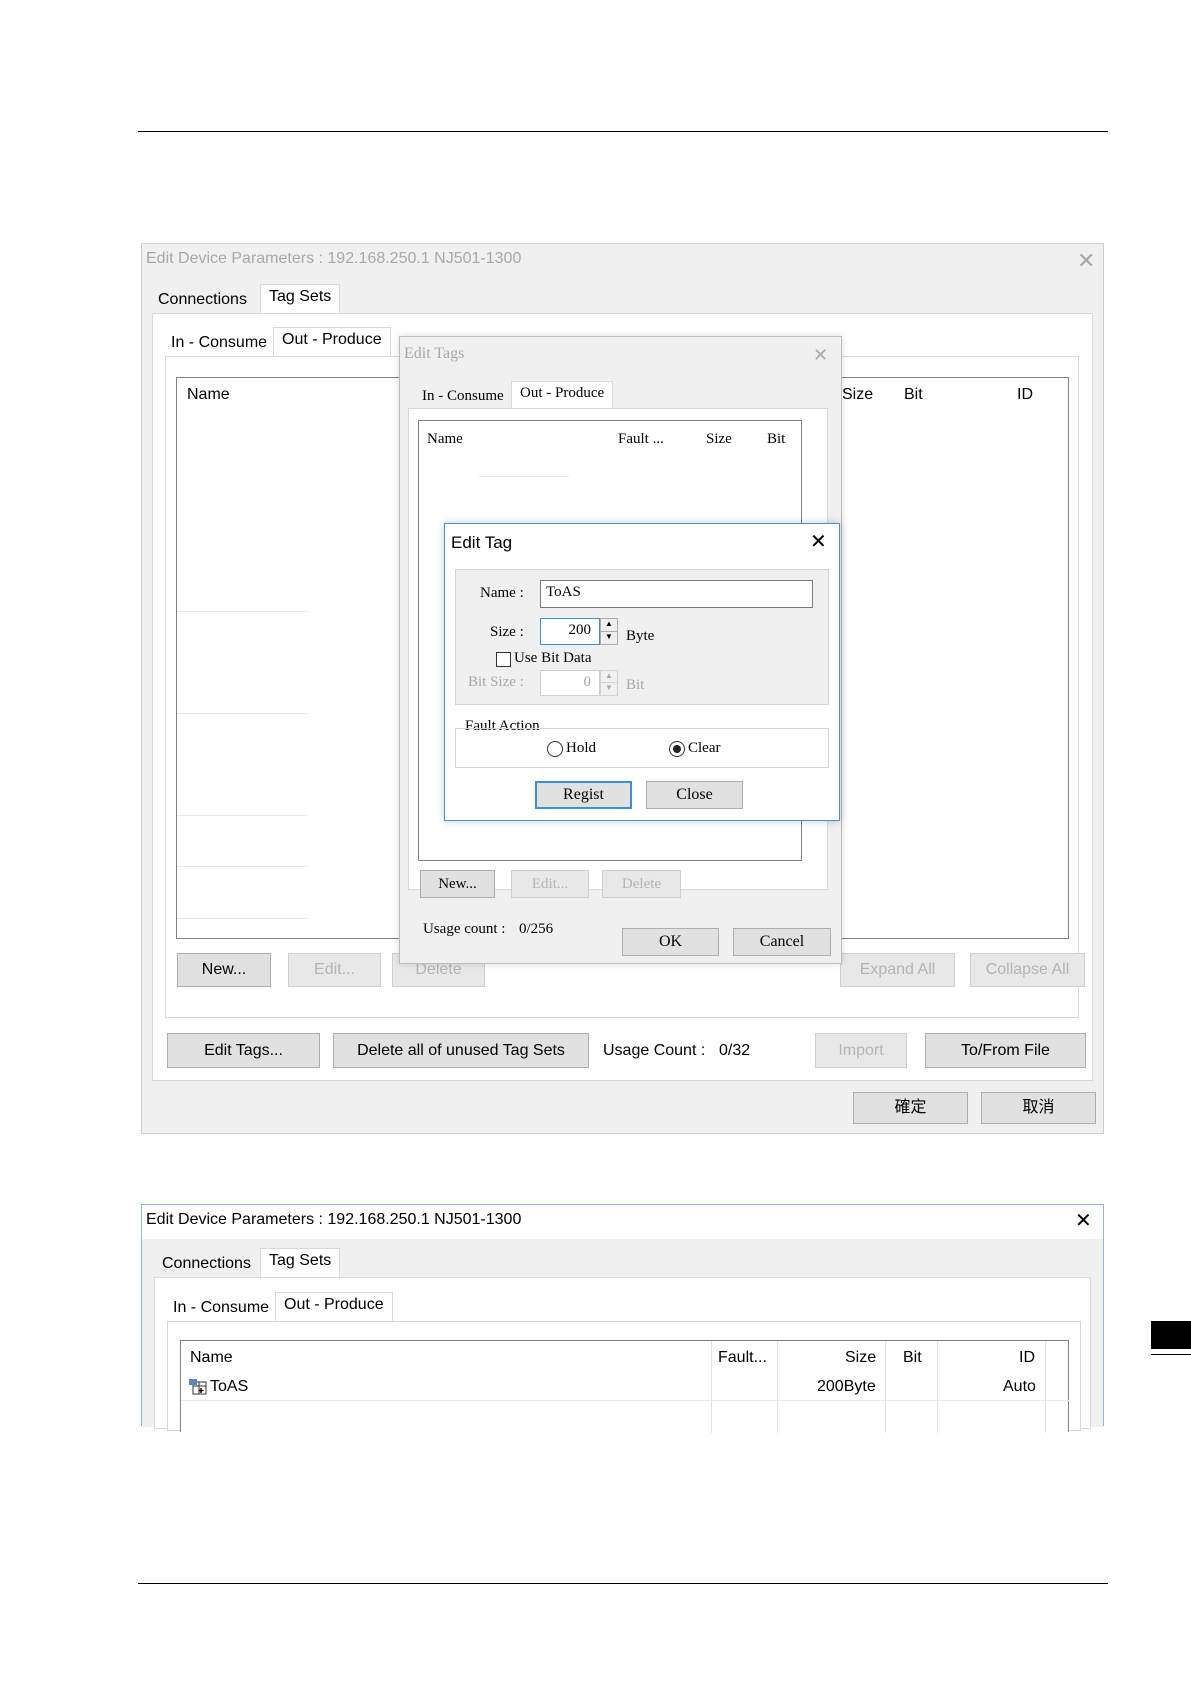 This screenshot has width=1191, height=1684. What do you see at coordinates (1038, 1108) in the screenshot?
I see `cancel-button: 取消` at bounding box center [1038, 1108].